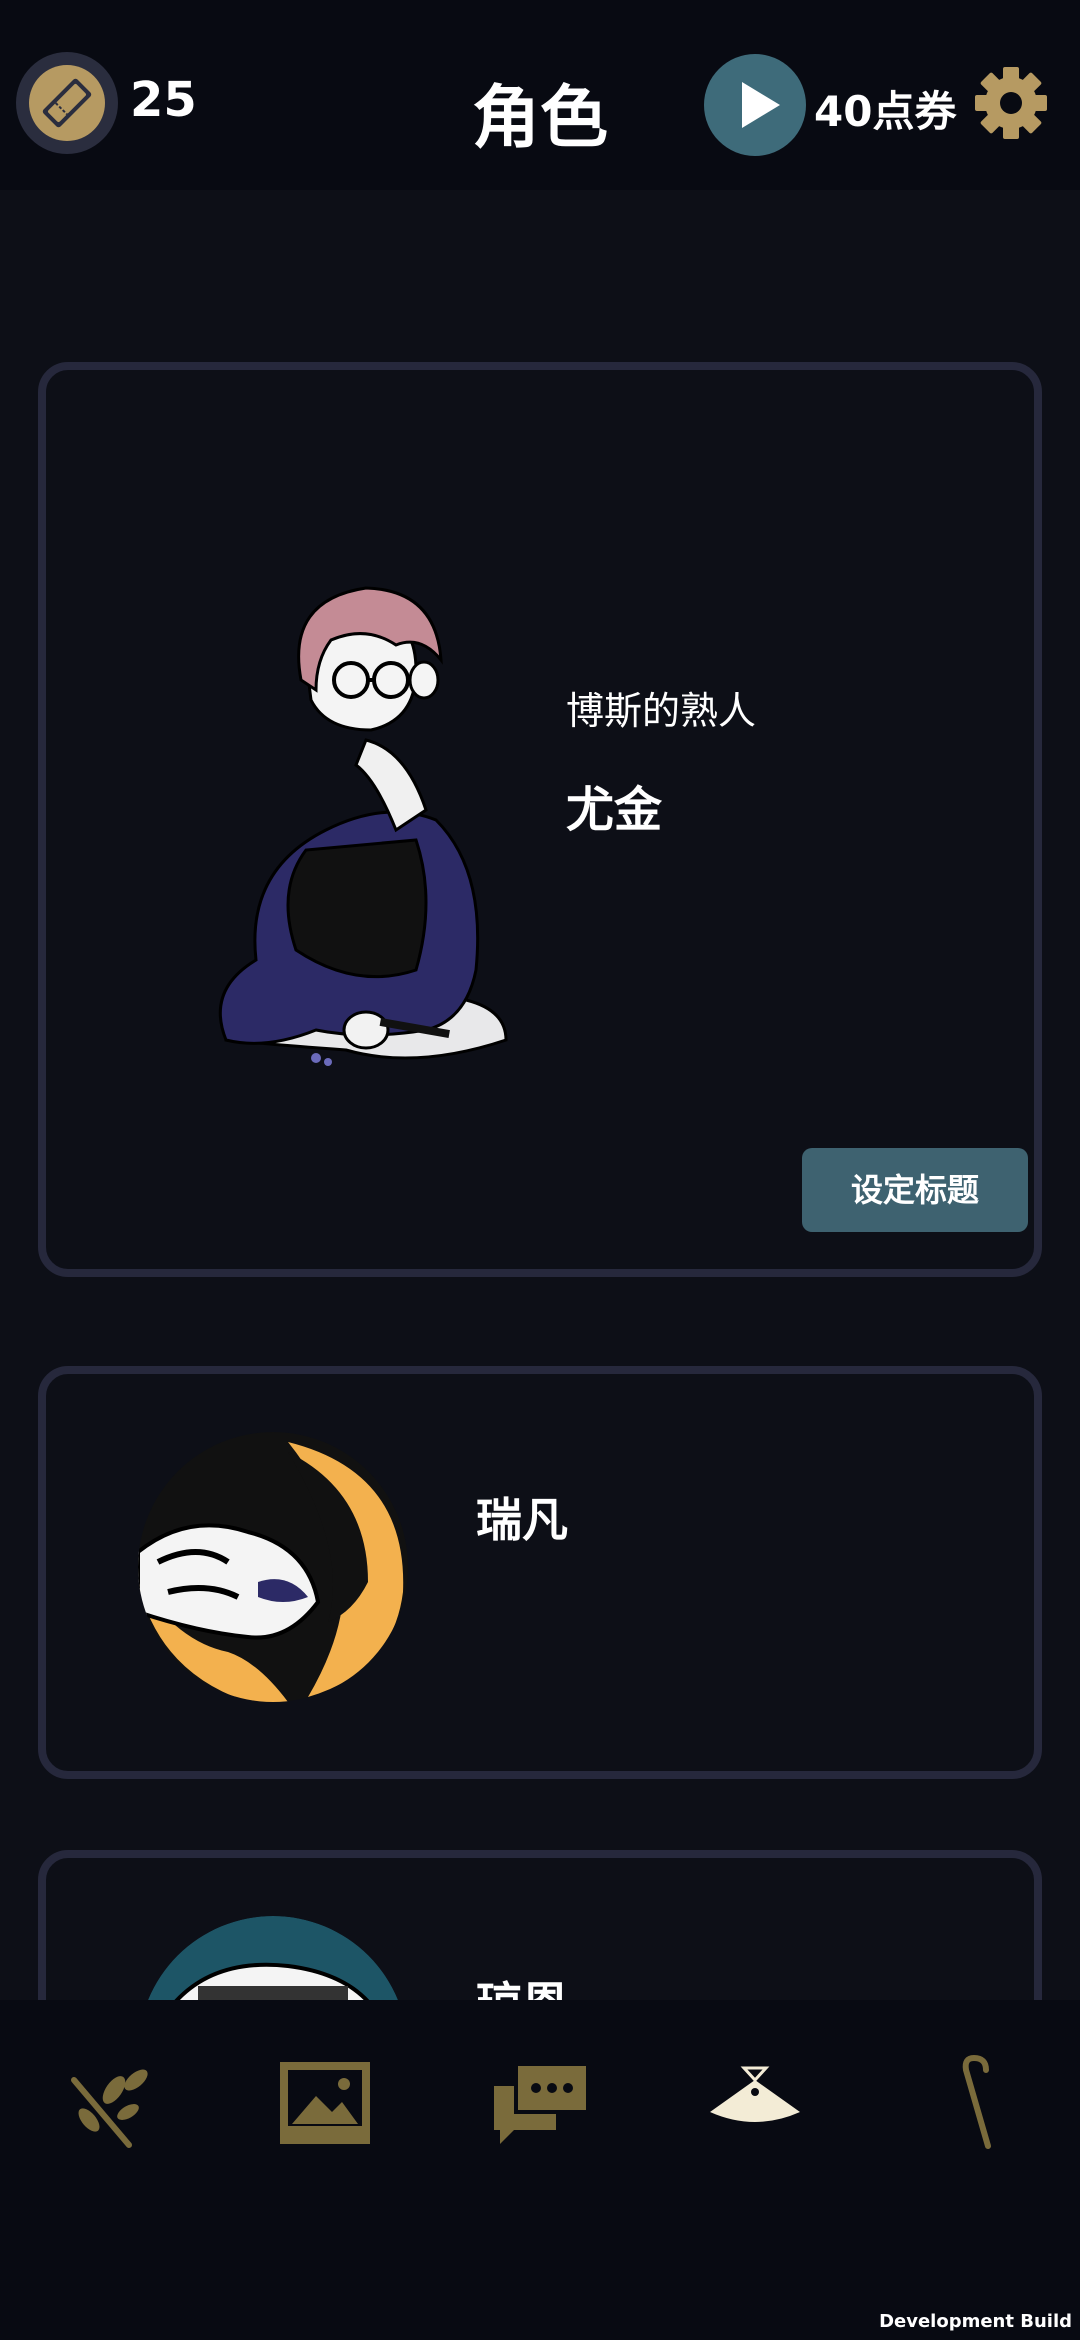 This screenshot has width=1080, height=2340. Describe the element at coordinates (761, 105) in the screenshot. I see `play-icon` at that location.